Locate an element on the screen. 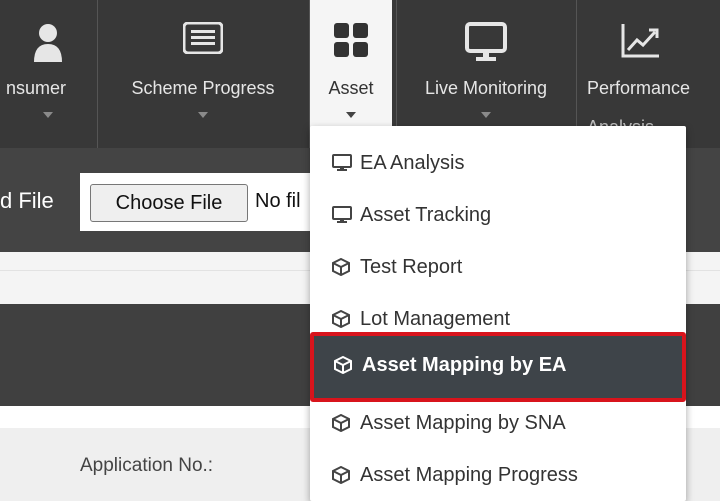  menu-item-asset-mapping-progress: Asset Mapping Progress is located at coordinates (498, 475).